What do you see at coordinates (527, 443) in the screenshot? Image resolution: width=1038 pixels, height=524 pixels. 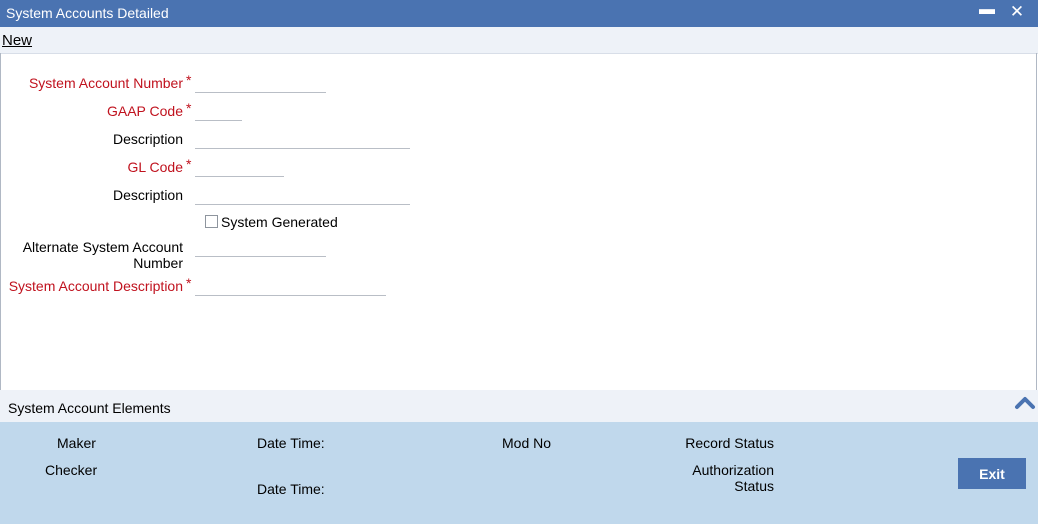 I see `mod-no-label: Mod No` at bounding box center [527, 443].